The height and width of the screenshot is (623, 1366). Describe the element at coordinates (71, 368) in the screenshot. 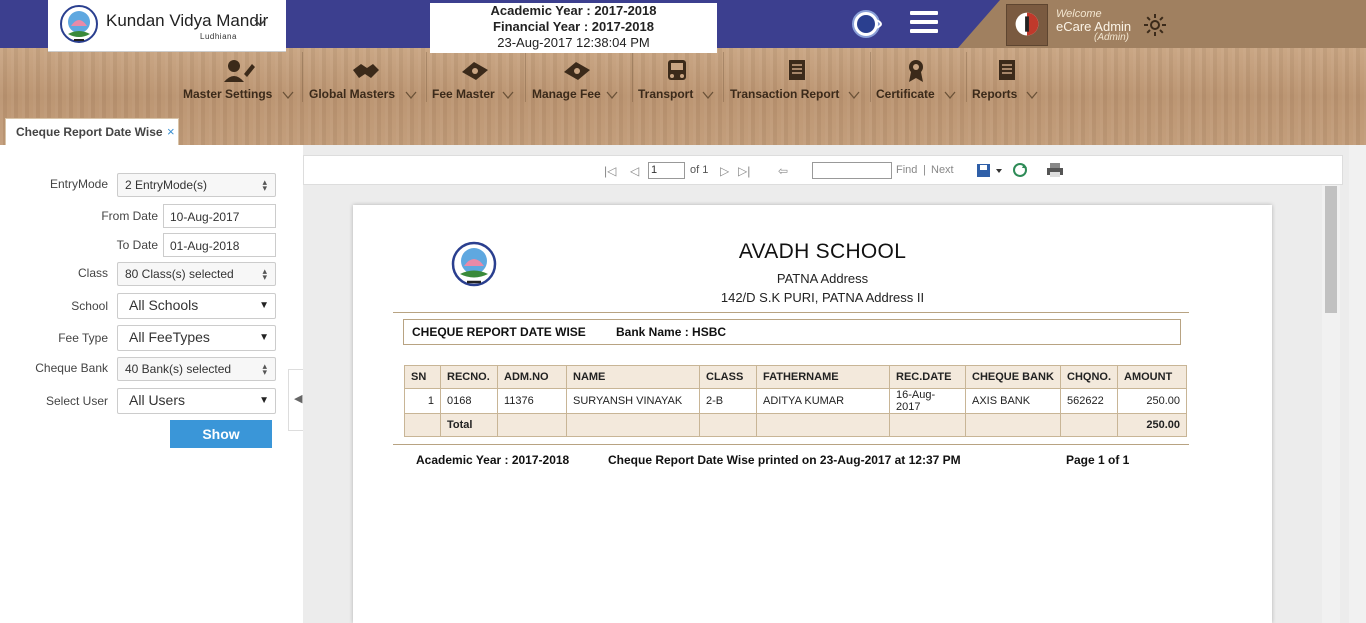

I see `cheque-bank-label: Cheque Bank` at that location.